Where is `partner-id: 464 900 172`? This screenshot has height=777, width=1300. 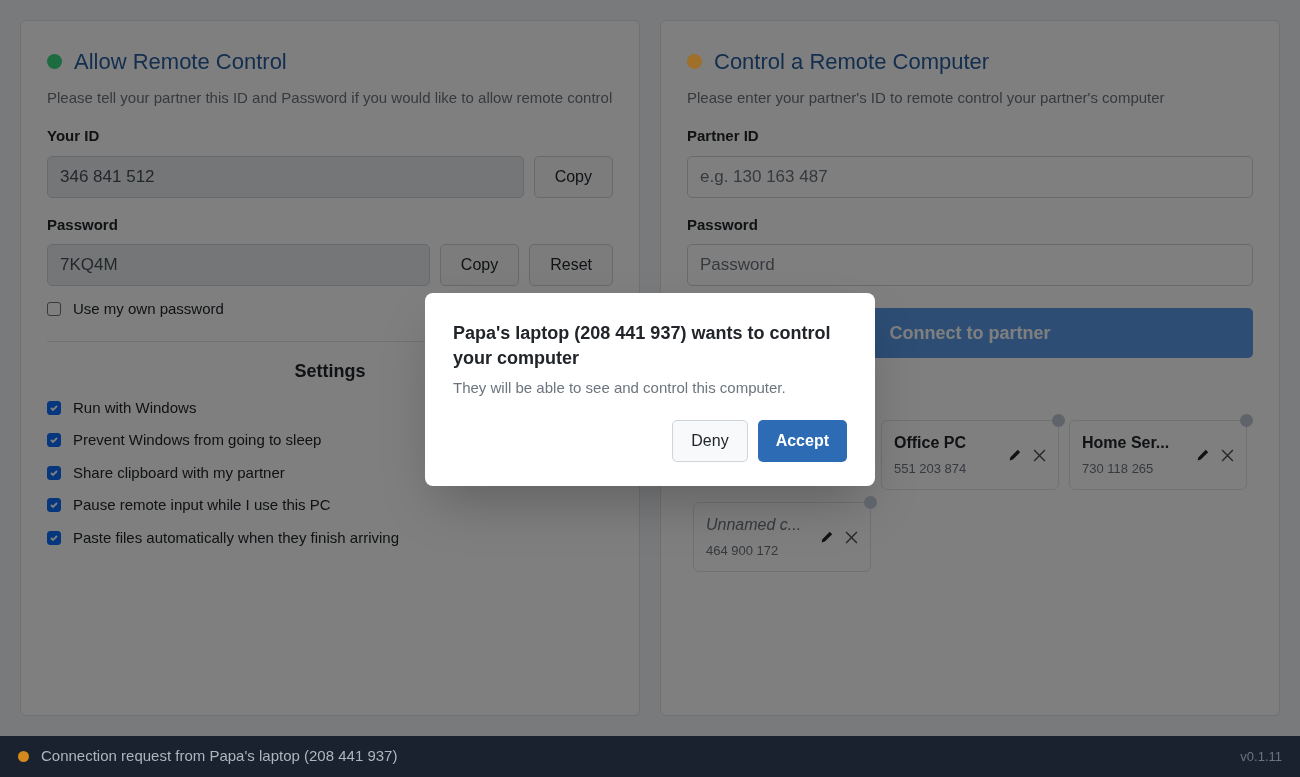 partner-id: 464 900 172 is located at coordinates (743, 551).